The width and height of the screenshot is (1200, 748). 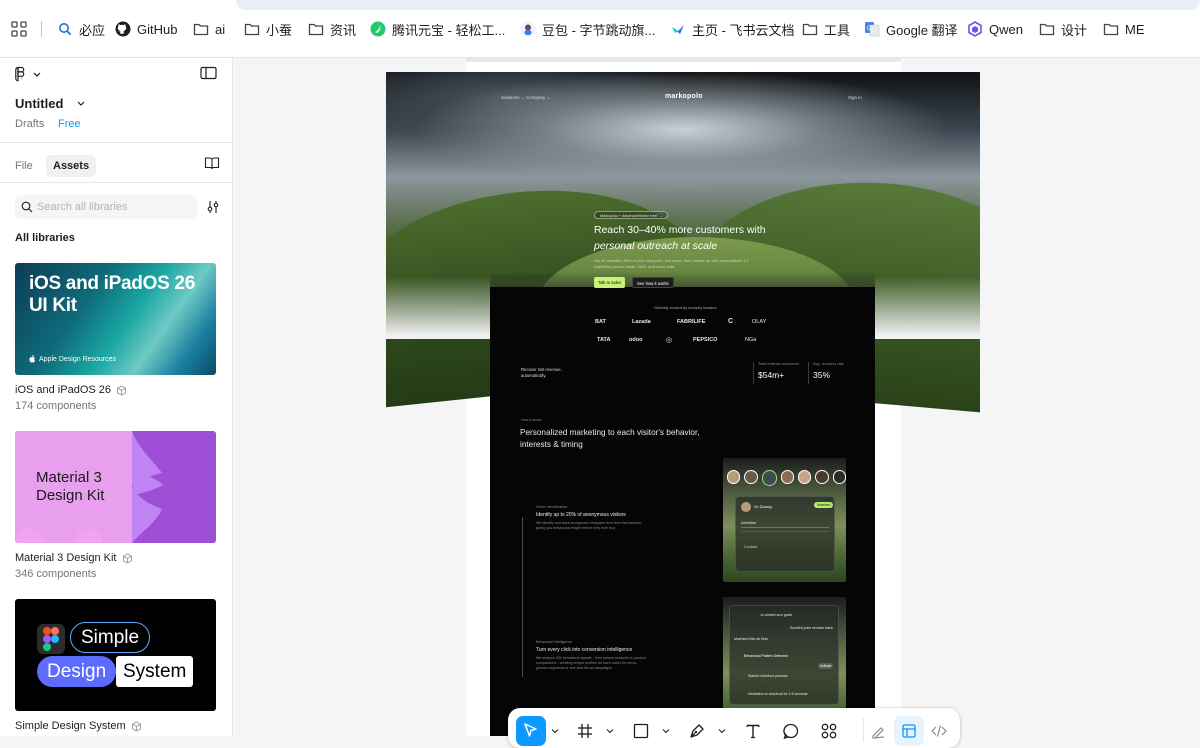 I want to click on bookmark-google-translate: G Google 翻译, so click(x=911, y=29).